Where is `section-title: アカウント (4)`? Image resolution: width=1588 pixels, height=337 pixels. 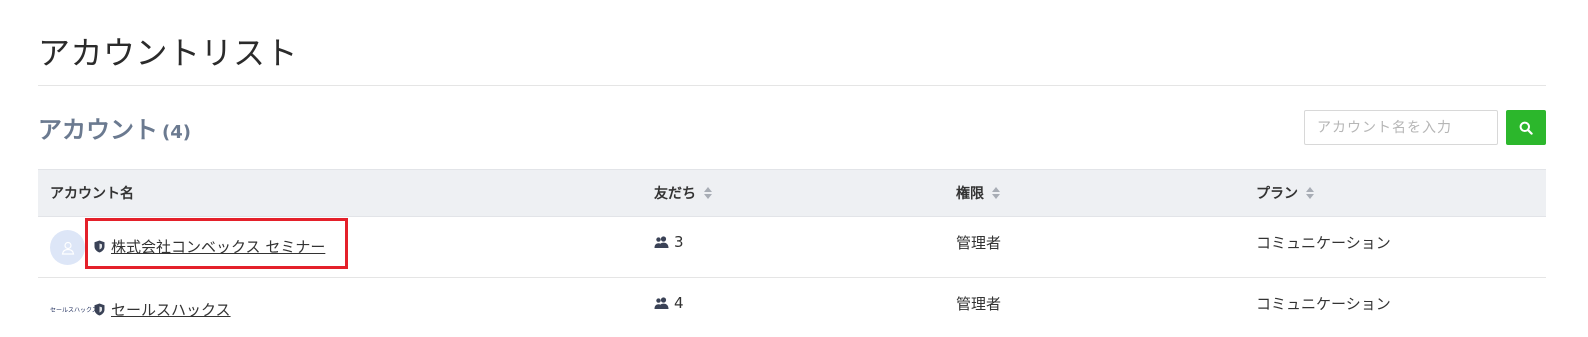
section-title: アカウント (4) is located at coordinates (114, 127).